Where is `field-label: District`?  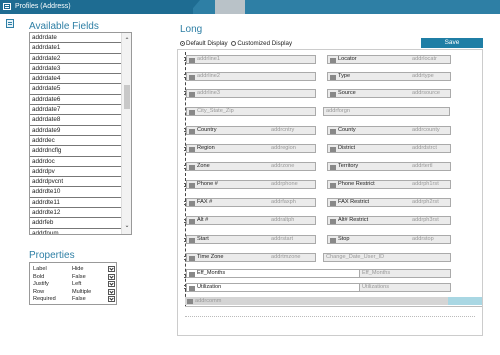 field-label: District is located at coordinates (347, 148).